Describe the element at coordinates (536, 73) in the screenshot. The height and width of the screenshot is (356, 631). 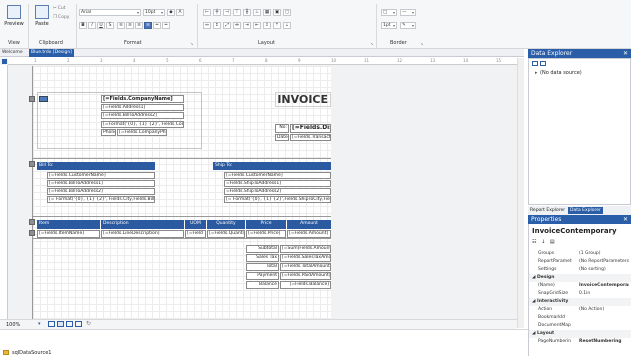
I see `tree-expander-icon: ▸` at that location.